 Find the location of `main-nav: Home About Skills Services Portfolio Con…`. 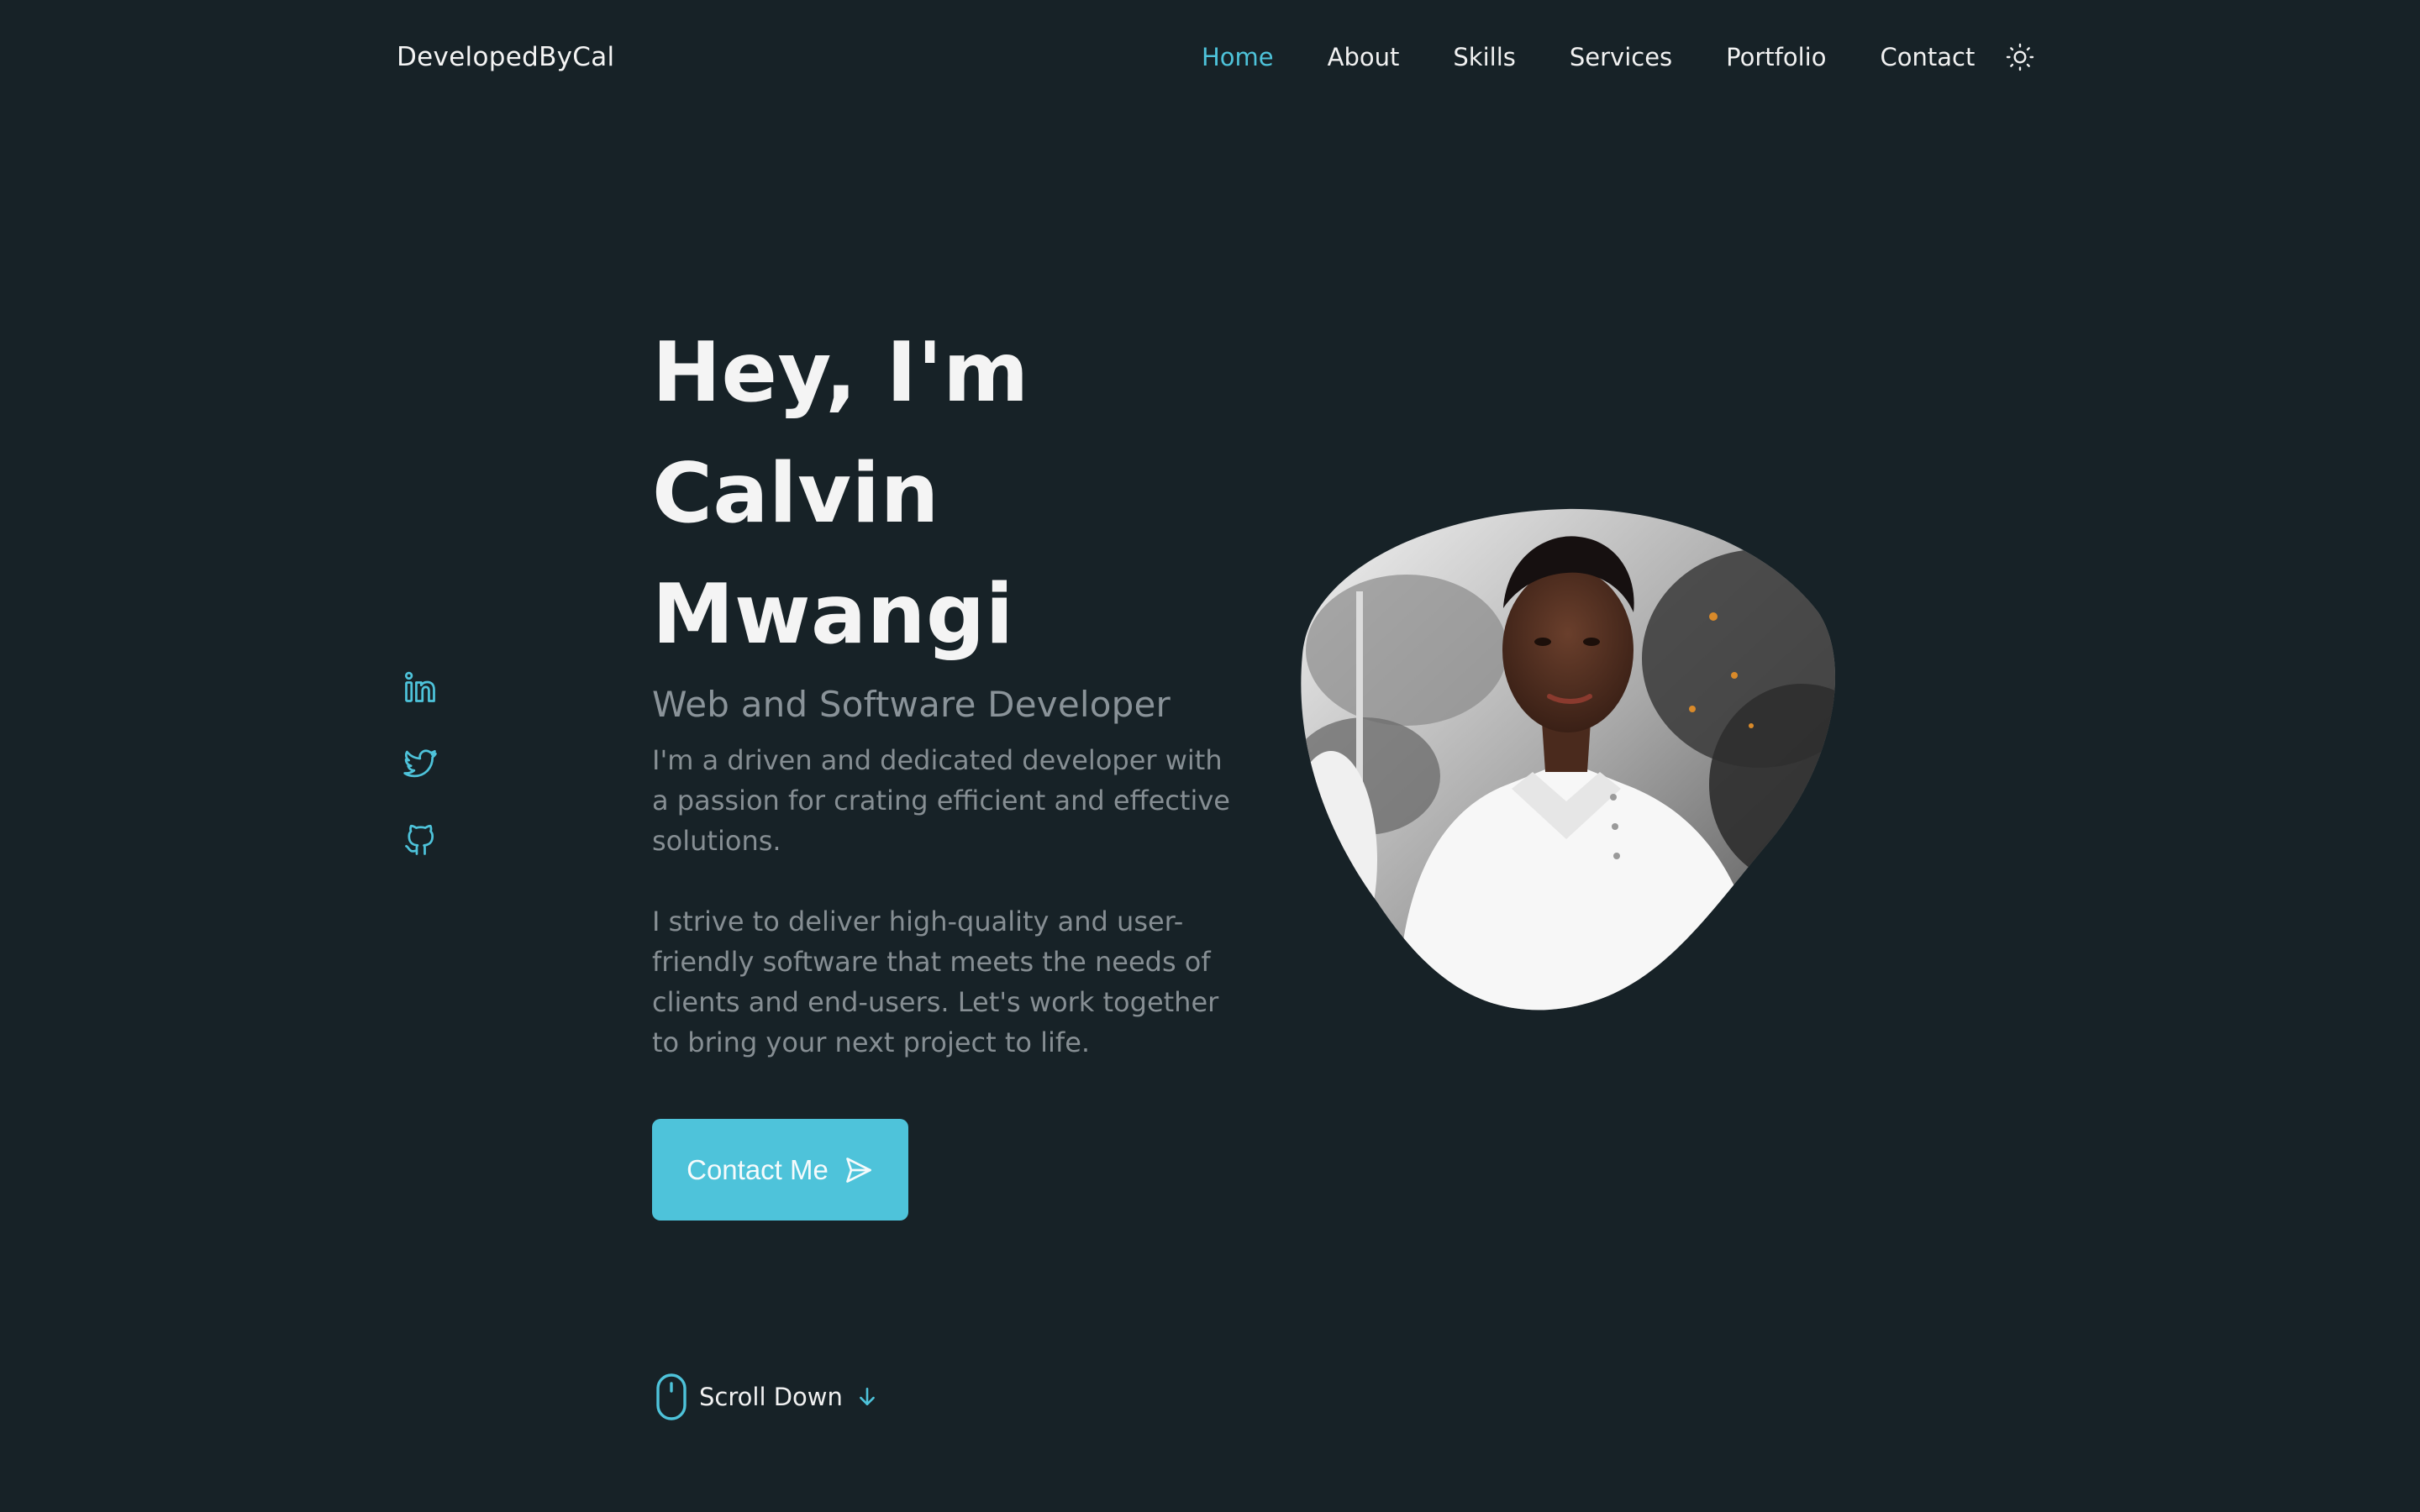

main-nav: Home About Skills Services Portfolio Con… is located at coordinates (1619, 57).